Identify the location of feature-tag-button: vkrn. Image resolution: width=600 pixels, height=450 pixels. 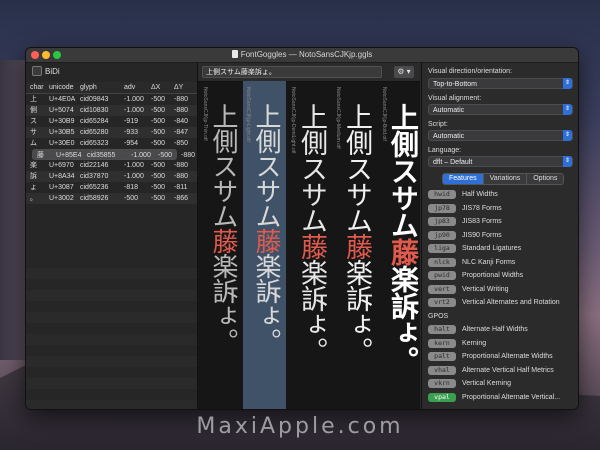
(442, 383).